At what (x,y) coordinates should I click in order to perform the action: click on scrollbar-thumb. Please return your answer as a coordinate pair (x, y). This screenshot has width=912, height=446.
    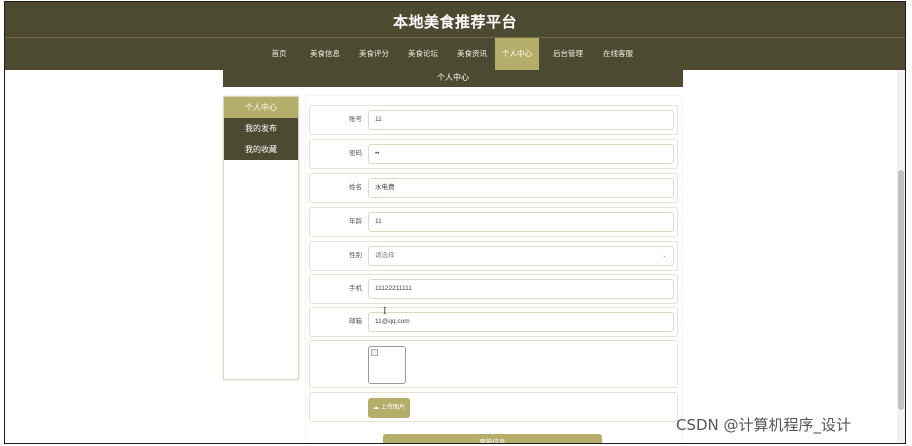
    Looking at the image, I should click on (901, 290).